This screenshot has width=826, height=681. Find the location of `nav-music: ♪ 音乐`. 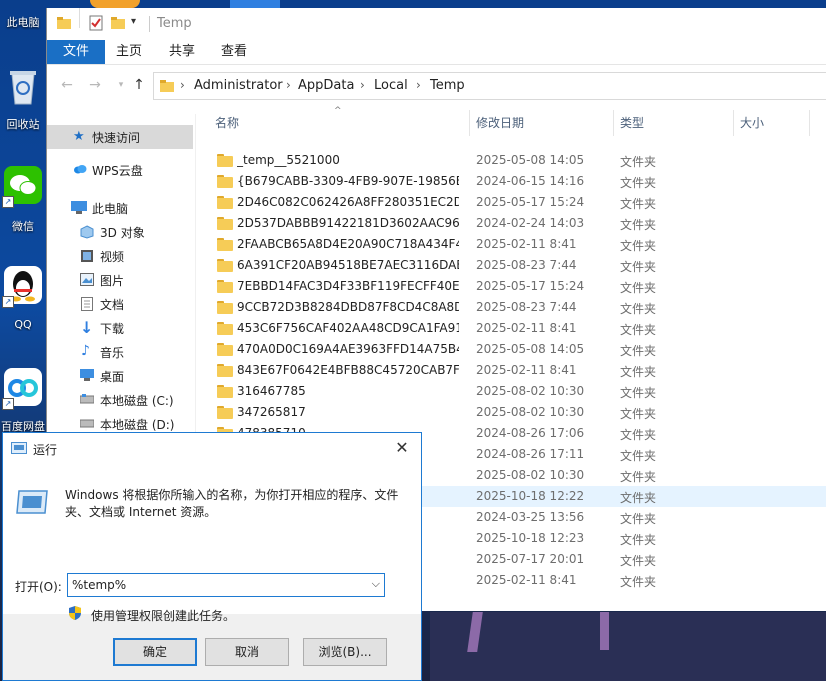

nav-music: ♪ 音乐 is located at coordinates (120, 352).